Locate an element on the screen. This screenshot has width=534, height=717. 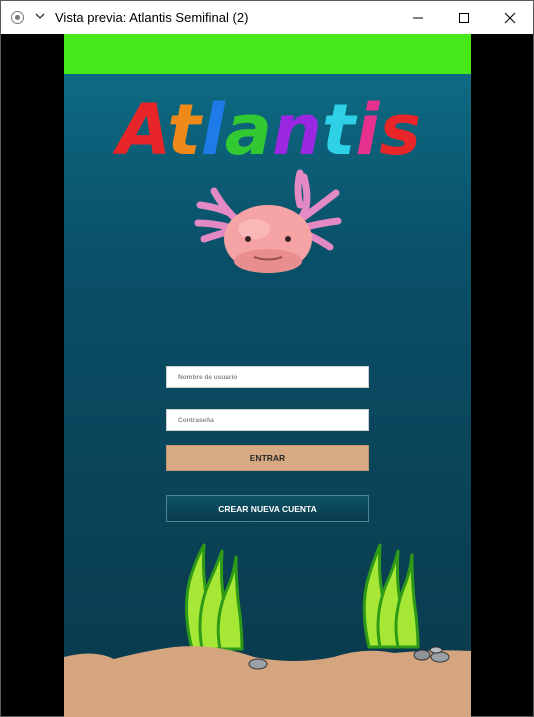
window-title: Vista previa: Atlantis Semifinal (2) is located at coordinates (152, 17).